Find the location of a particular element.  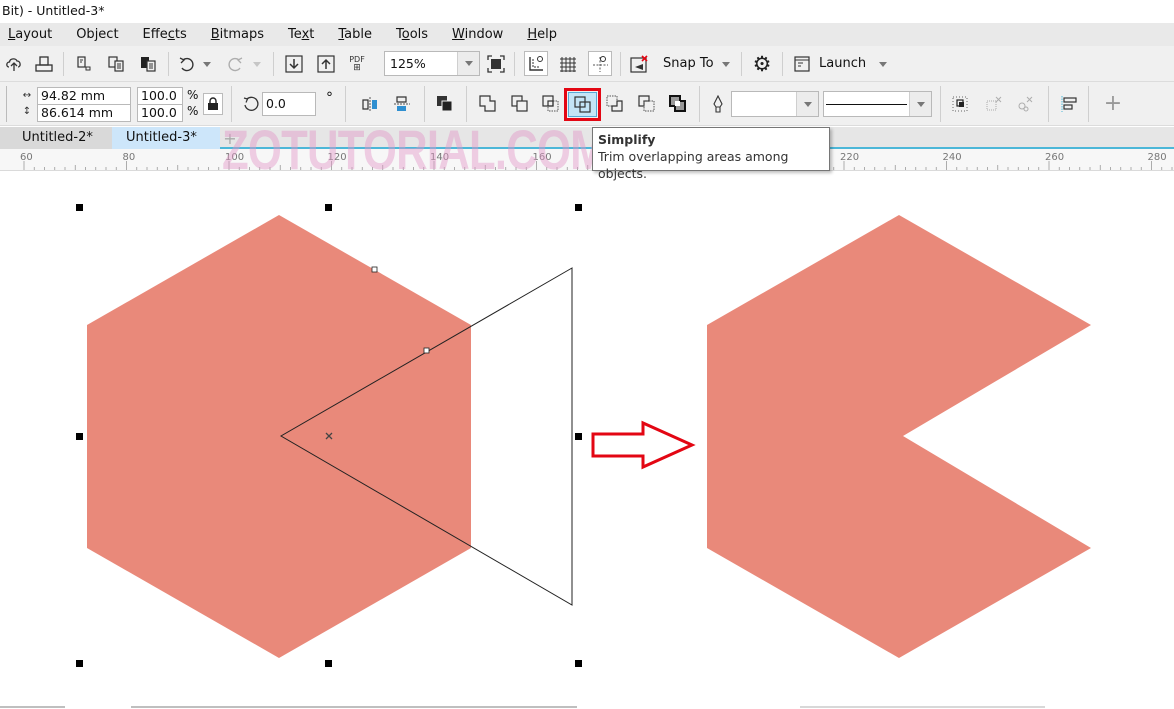

menu-bitmaps: Bitmaps is located at coordinates (233, 35).